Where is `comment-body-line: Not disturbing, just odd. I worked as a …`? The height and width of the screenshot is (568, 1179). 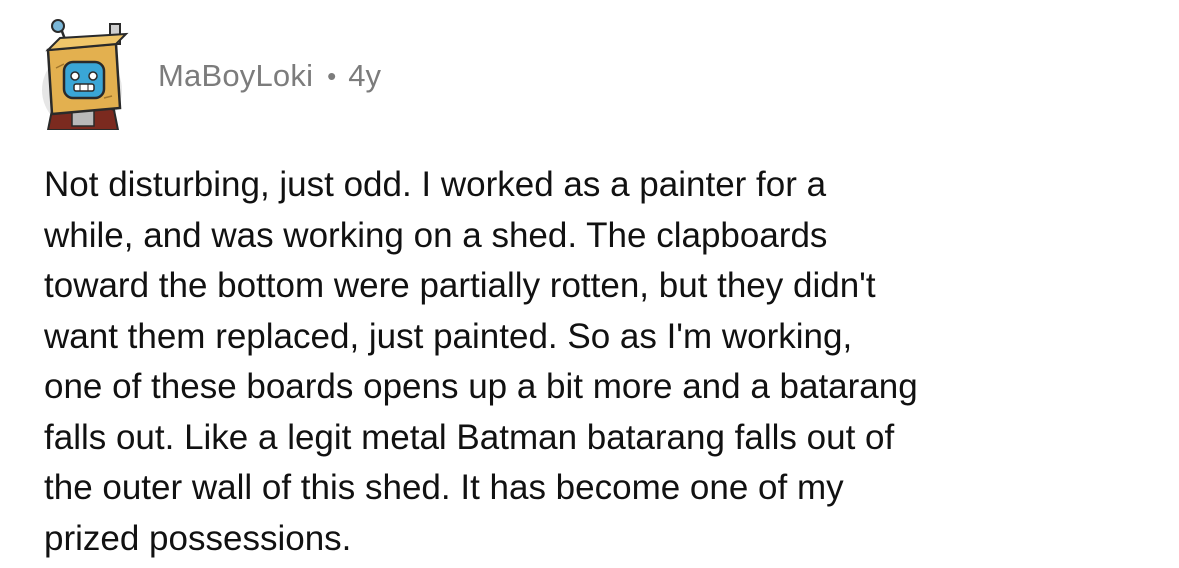
comment-body-line: Not disturbing, just odd. I worked as a … is located at coordinates (435, 184).